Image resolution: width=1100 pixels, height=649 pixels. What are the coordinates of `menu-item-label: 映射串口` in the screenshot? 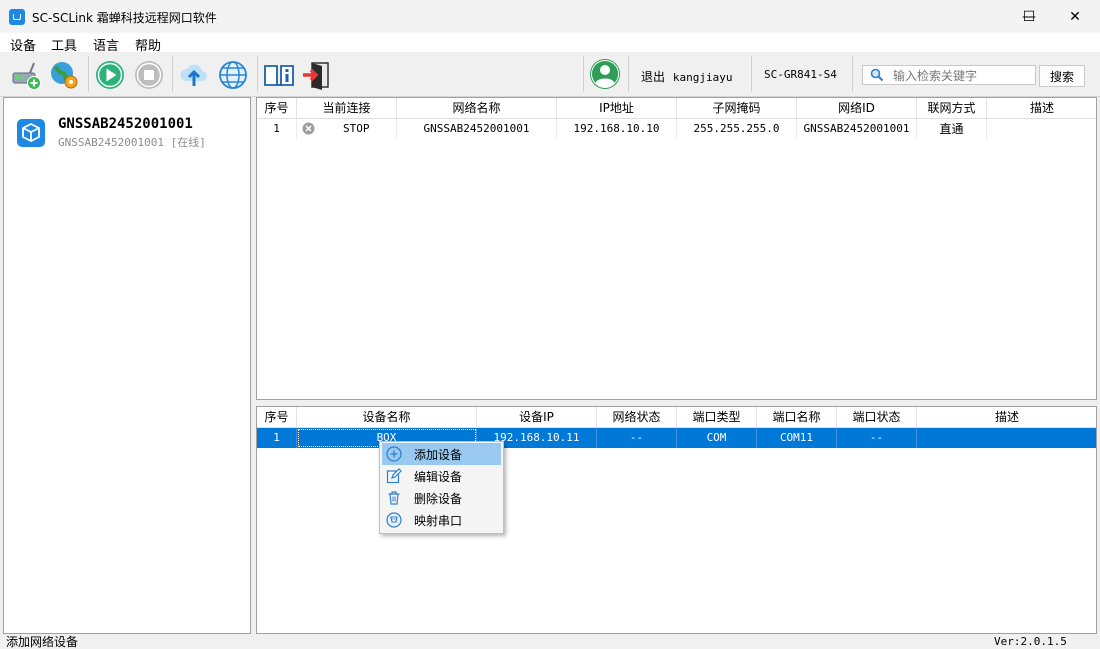 It's located at (438, 521).